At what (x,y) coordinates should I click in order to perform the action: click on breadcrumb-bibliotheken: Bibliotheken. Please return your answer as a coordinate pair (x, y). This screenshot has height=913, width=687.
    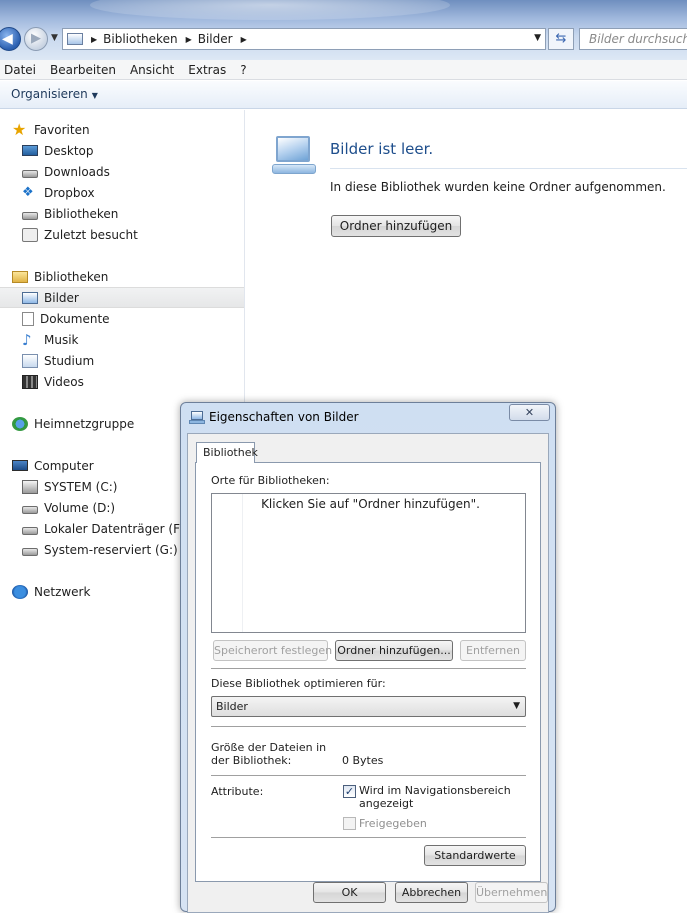
    Looking at the image, I should click on (140, 39).